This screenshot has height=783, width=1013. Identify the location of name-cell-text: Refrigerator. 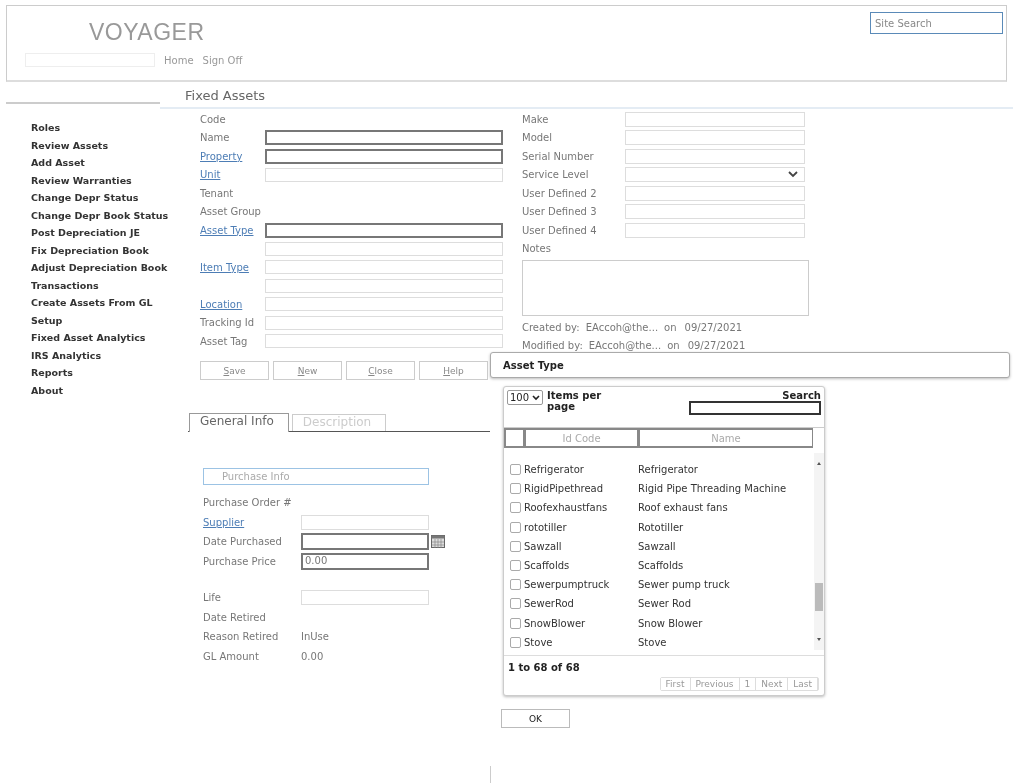
(668, 470).